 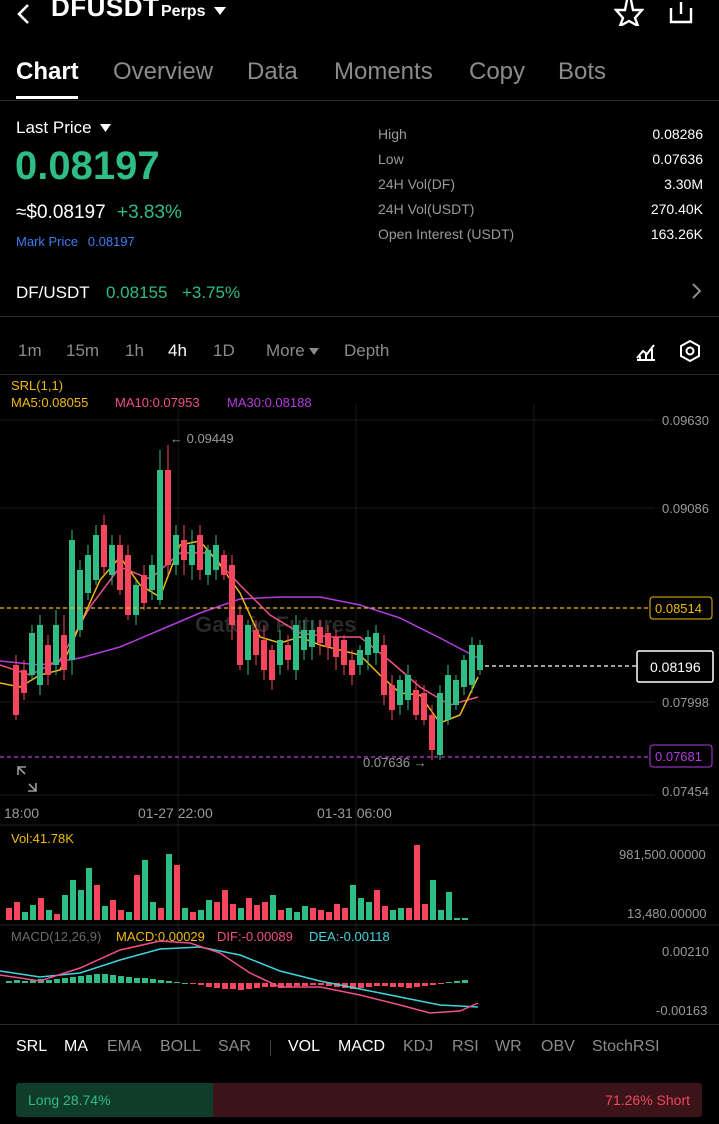 I want to click on indicator-wr: WR, so click(x=508, y=1047).